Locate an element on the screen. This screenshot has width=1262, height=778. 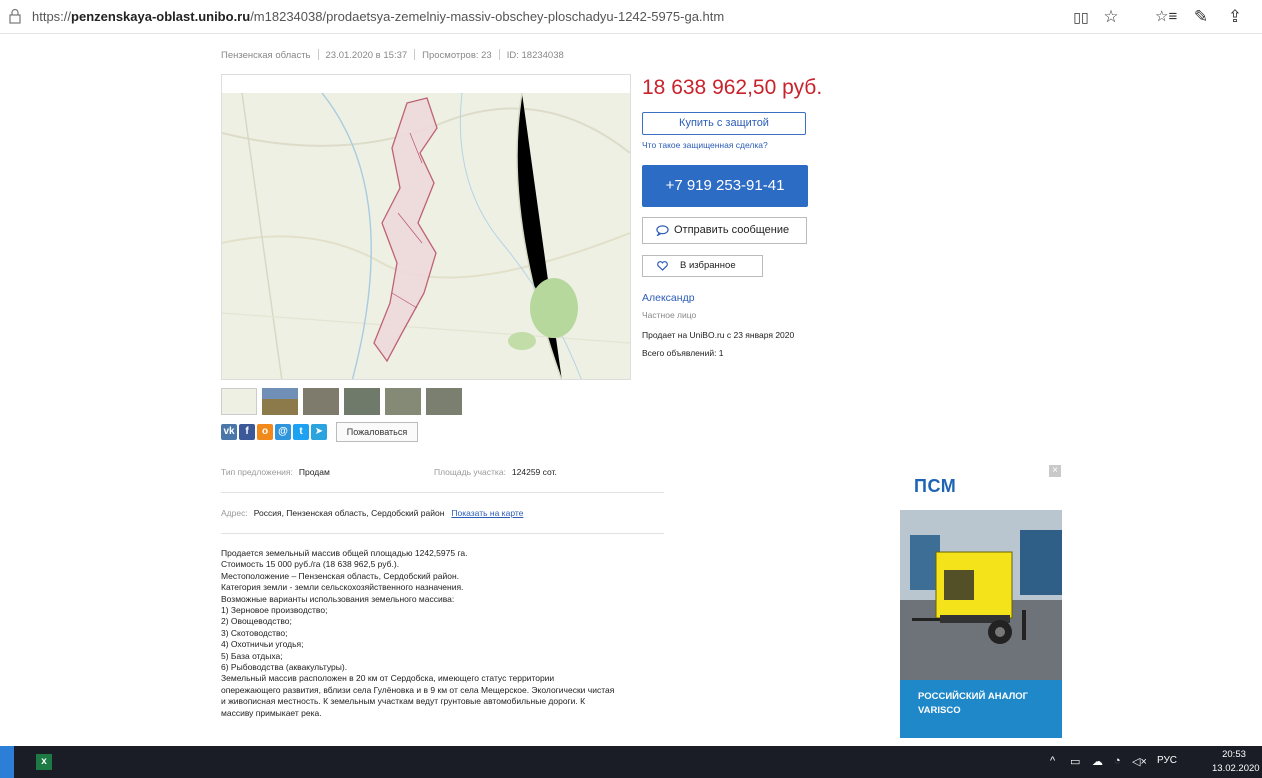
description-line: 3) Скотоводство; is located at coordinates (254, 632).